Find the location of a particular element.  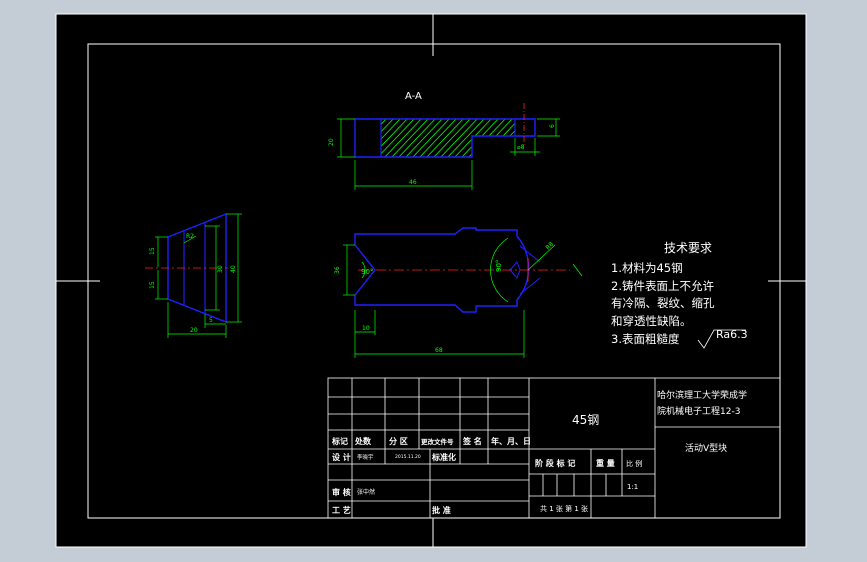

header-date: 年、月、日 is located at coordinates (511, 441).